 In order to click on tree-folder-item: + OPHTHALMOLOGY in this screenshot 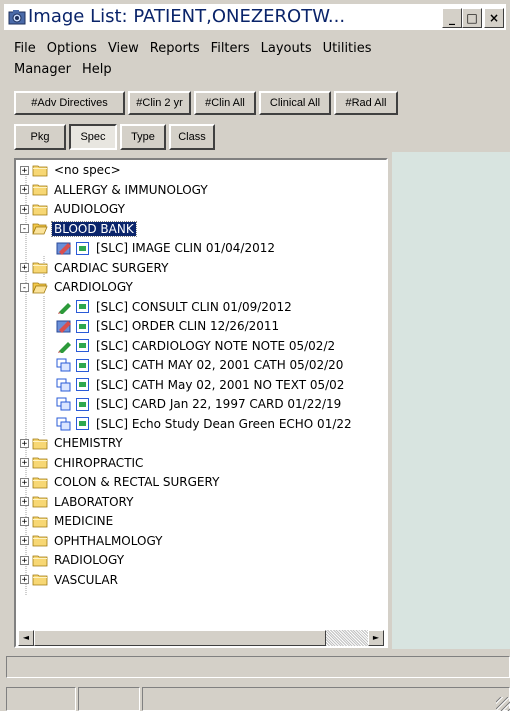, I will do `click(92, 541)`.